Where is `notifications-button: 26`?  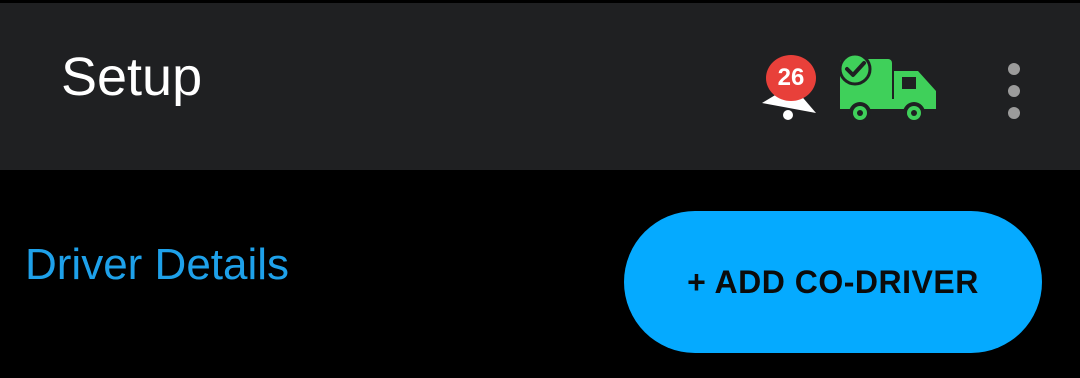 notifications-button: 26 is located at coordinates (789, 88).